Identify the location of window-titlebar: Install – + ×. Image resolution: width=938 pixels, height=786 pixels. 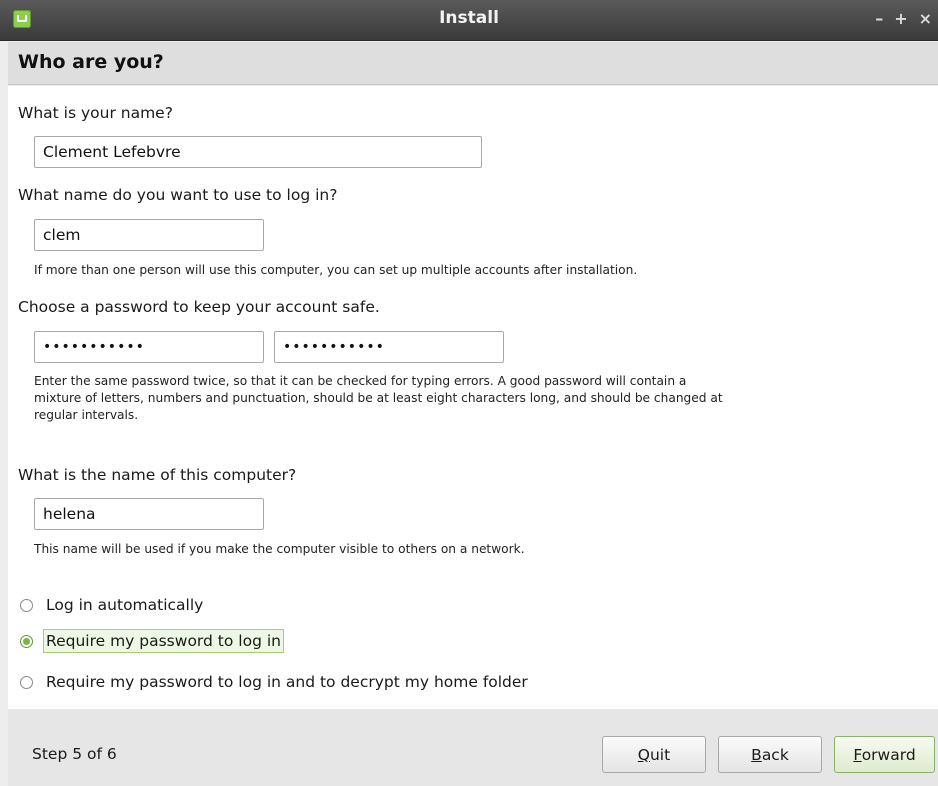
(469, 20).